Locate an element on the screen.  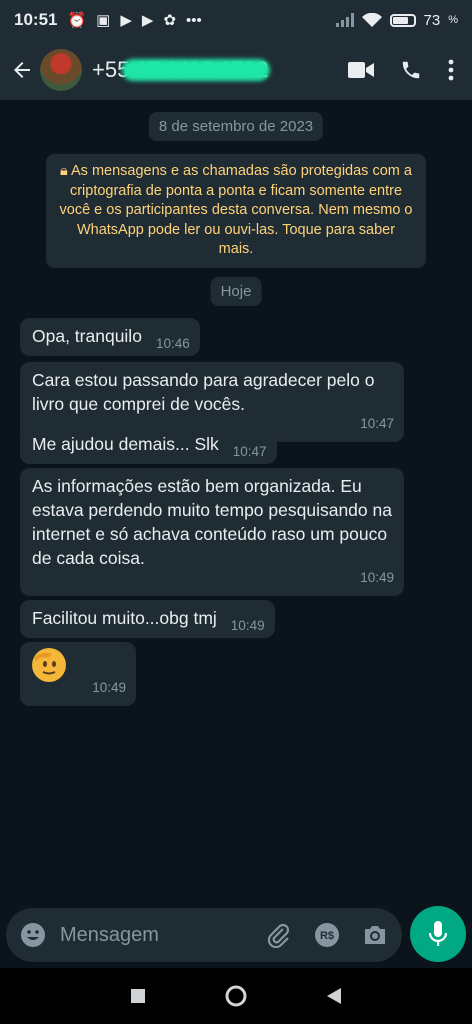
contact-name: +55 27 9112 6722 is located at coordinates (181, 70).